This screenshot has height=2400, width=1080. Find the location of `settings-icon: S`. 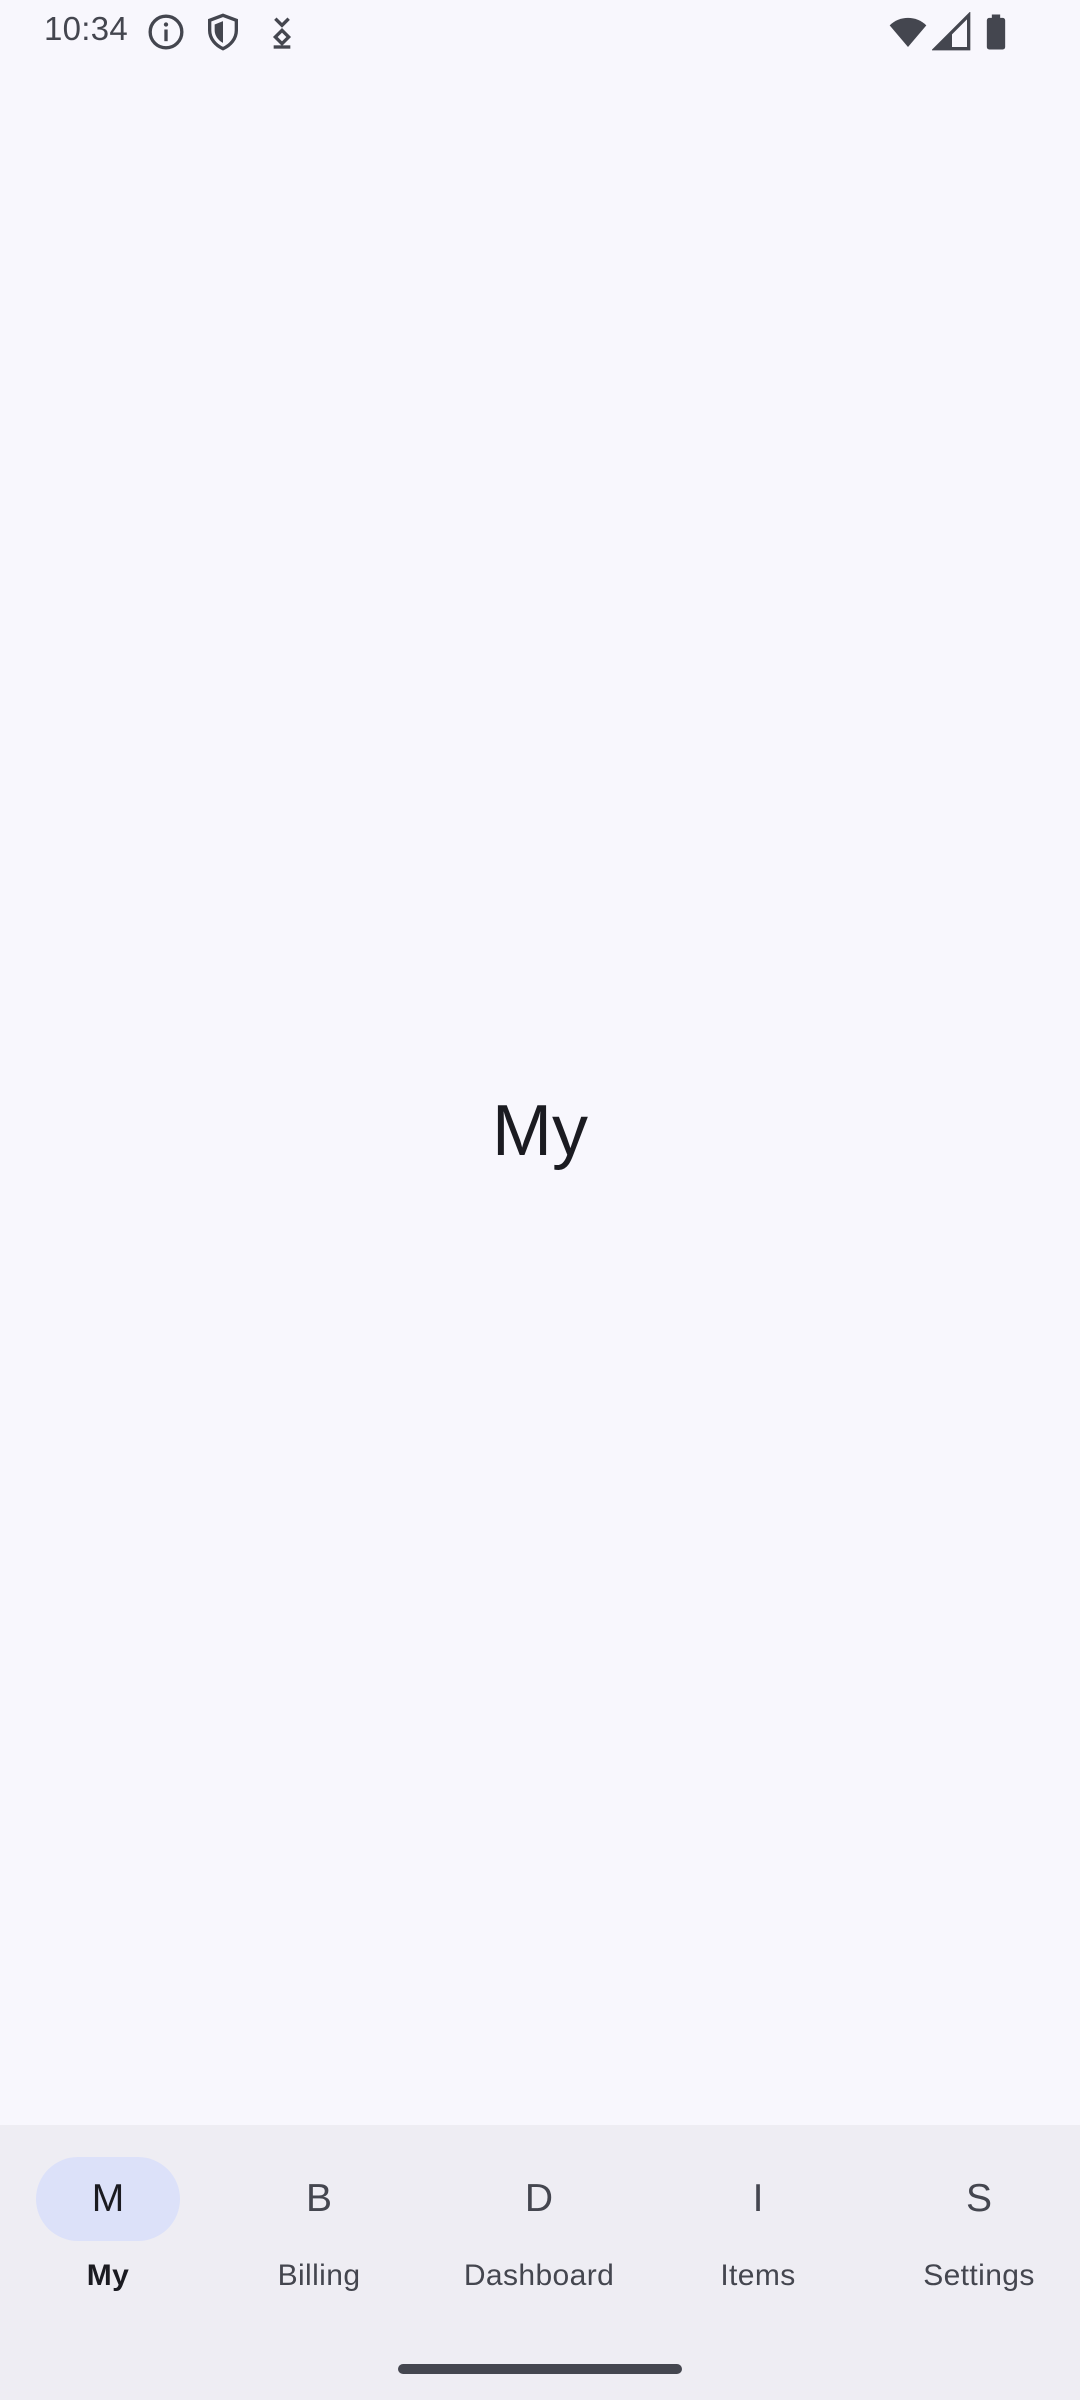

settings-icon: S is located at coordinates (978, 2198).